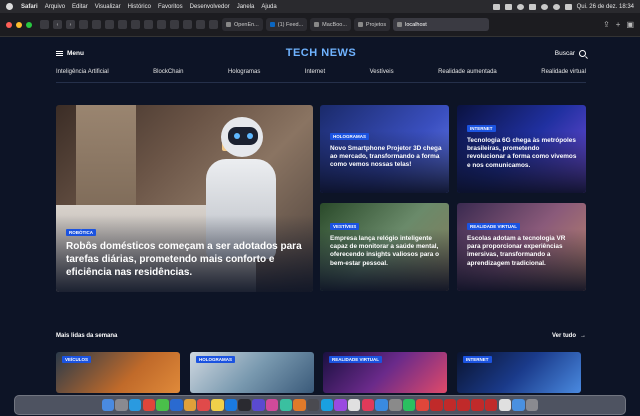 Image resolution: width=640 pixels, height=416 pixels. What do you see at coordinates (605, 7) in the screenshot?
I see `menubar-clock: Qui. 26 de dez. 18:34` at bounding box center [605, 7].